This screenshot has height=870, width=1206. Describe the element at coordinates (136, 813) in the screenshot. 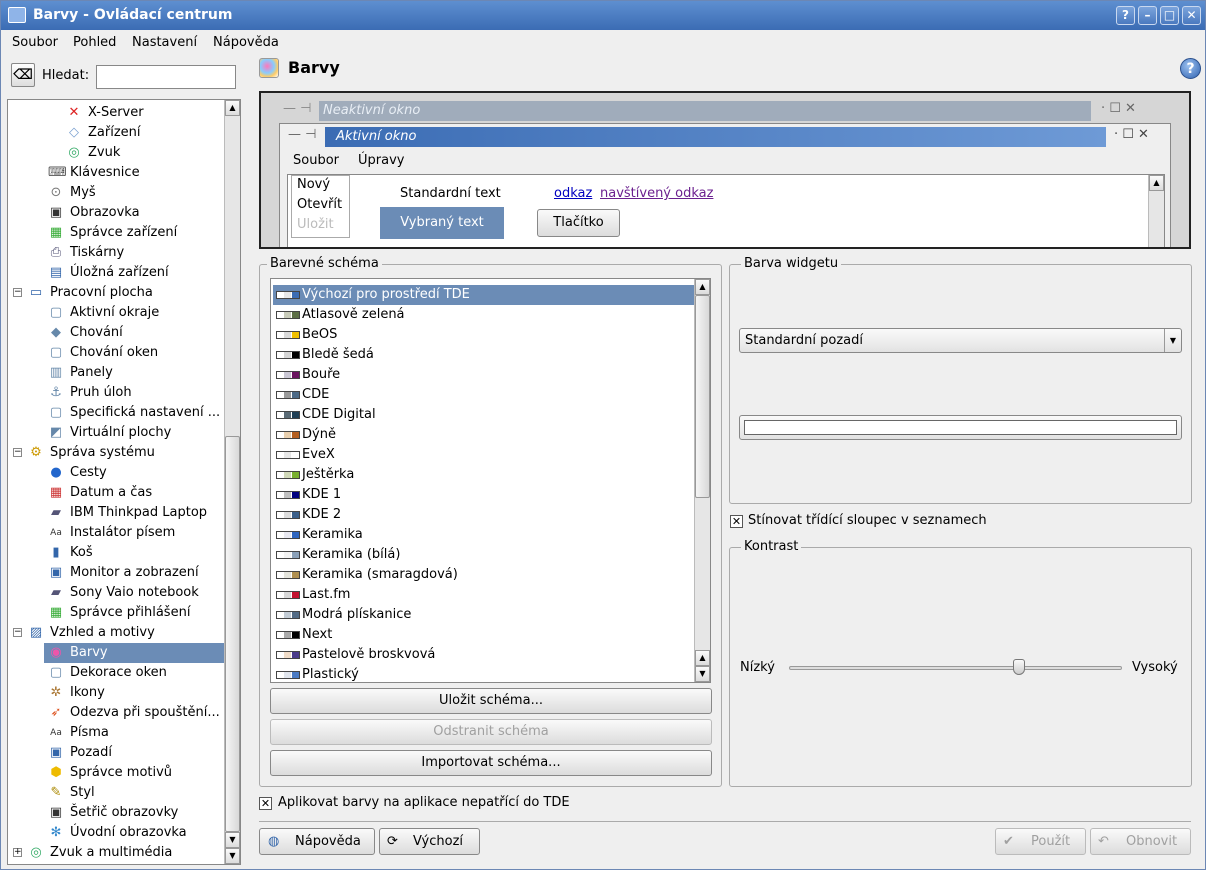

I see `tree-item: ▣ Šetřič obrazovky` at that location.